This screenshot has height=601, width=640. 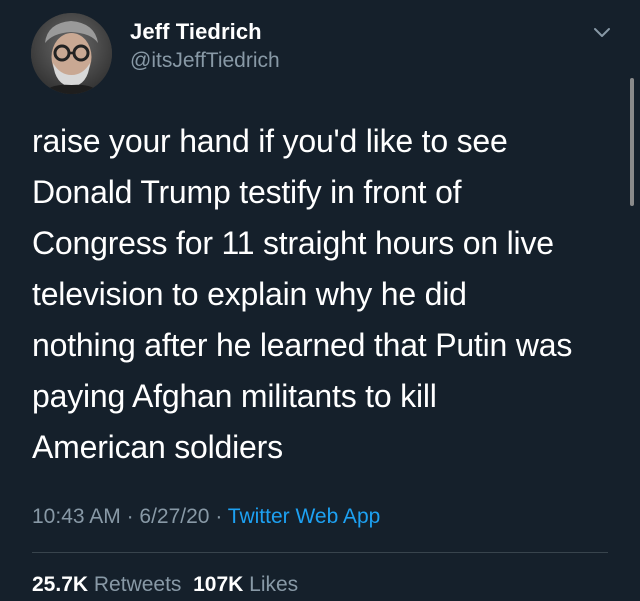 What do you see at coordinates (174, 516) in the screenshot?
I see `tweet-date: 6/27/20` at bounding box center [174, 516].